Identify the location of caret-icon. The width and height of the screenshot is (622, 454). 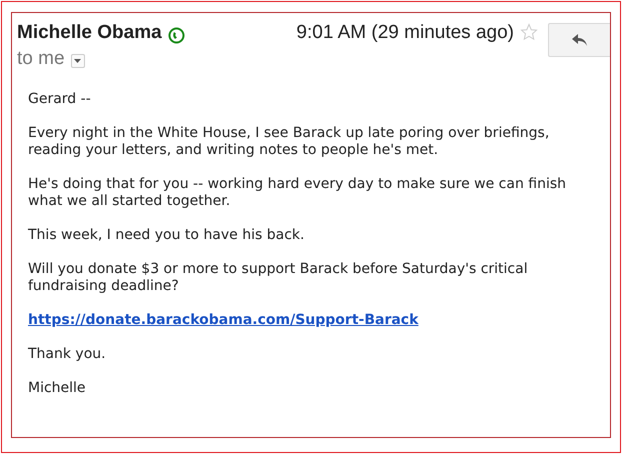
(78, 61).